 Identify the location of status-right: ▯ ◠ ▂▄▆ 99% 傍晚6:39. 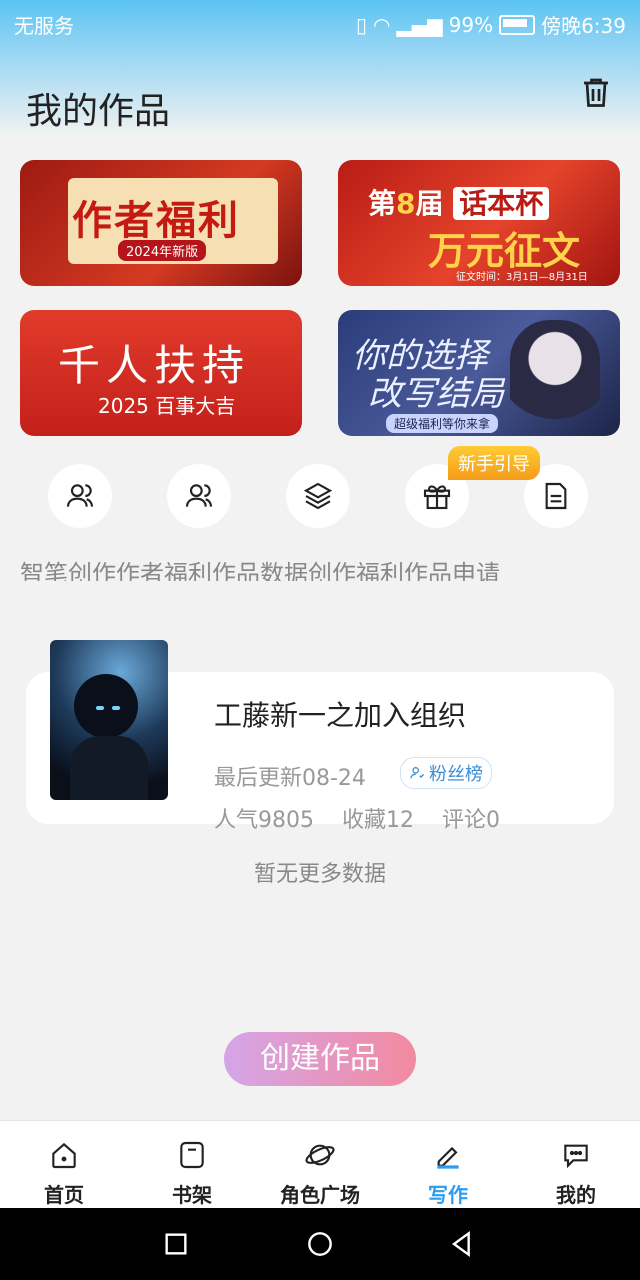
(491, 24).